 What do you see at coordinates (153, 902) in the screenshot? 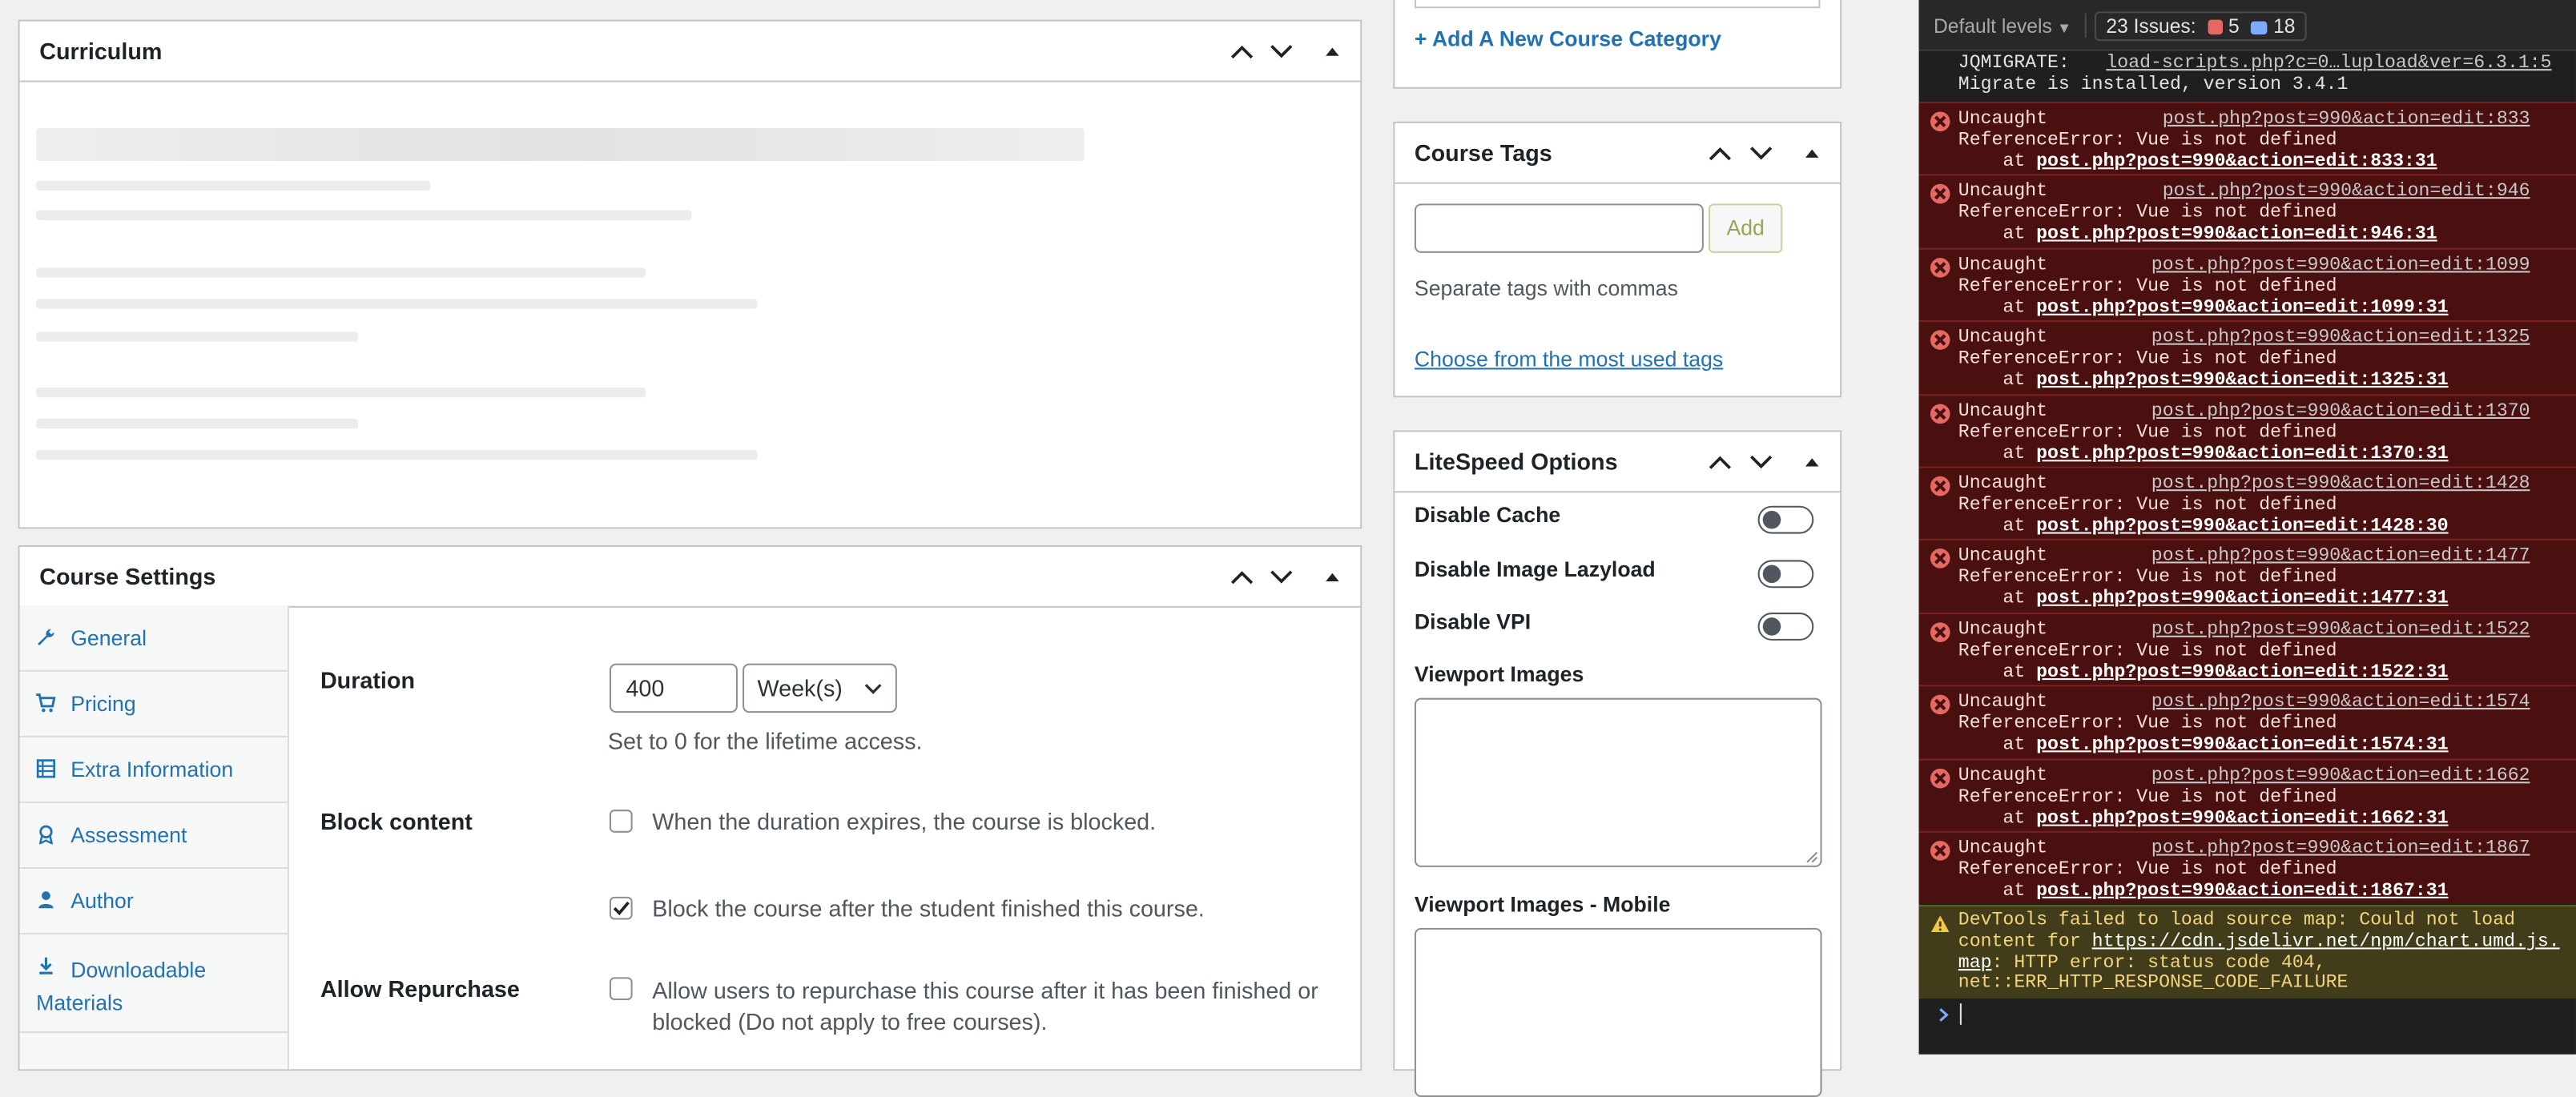
I see `tab-author: Author` at bounding box center [153, 902].